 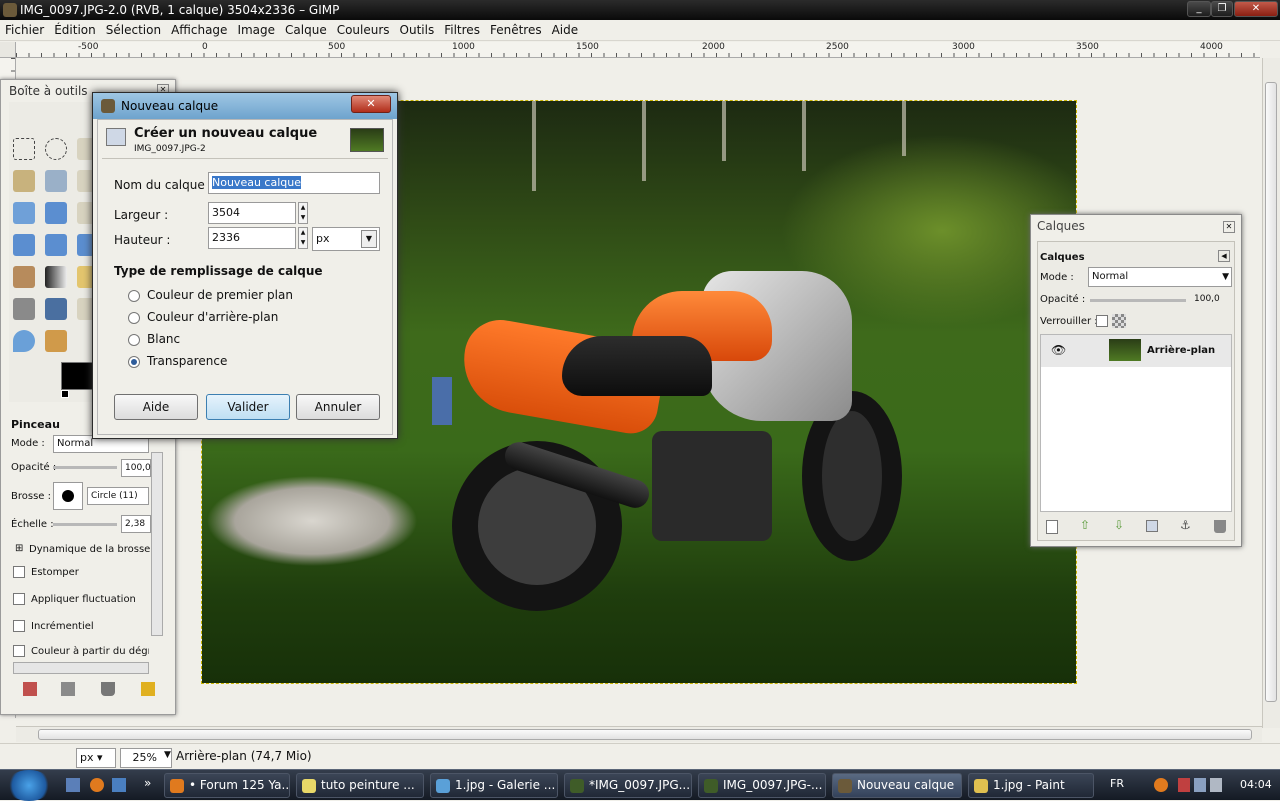 What do you see at coordinates (1031, 785) in the screenshot?
I see `task-paint: 1.jpg - Paint` at bounding box center [1031, 785].